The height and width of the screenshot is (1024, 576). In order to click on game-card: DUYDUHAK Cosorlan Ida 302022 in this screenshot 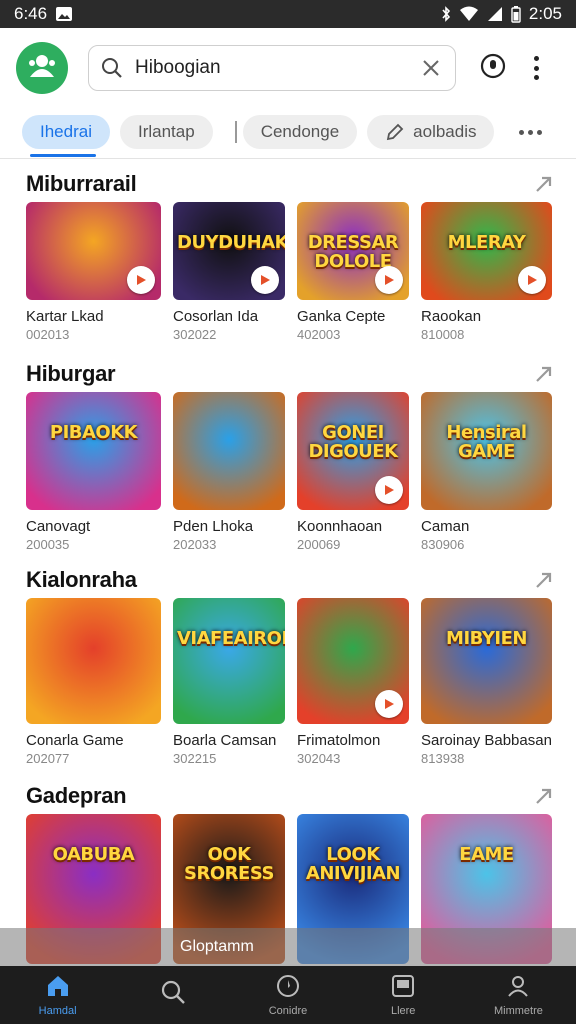, I will do `click(229, 272)`.